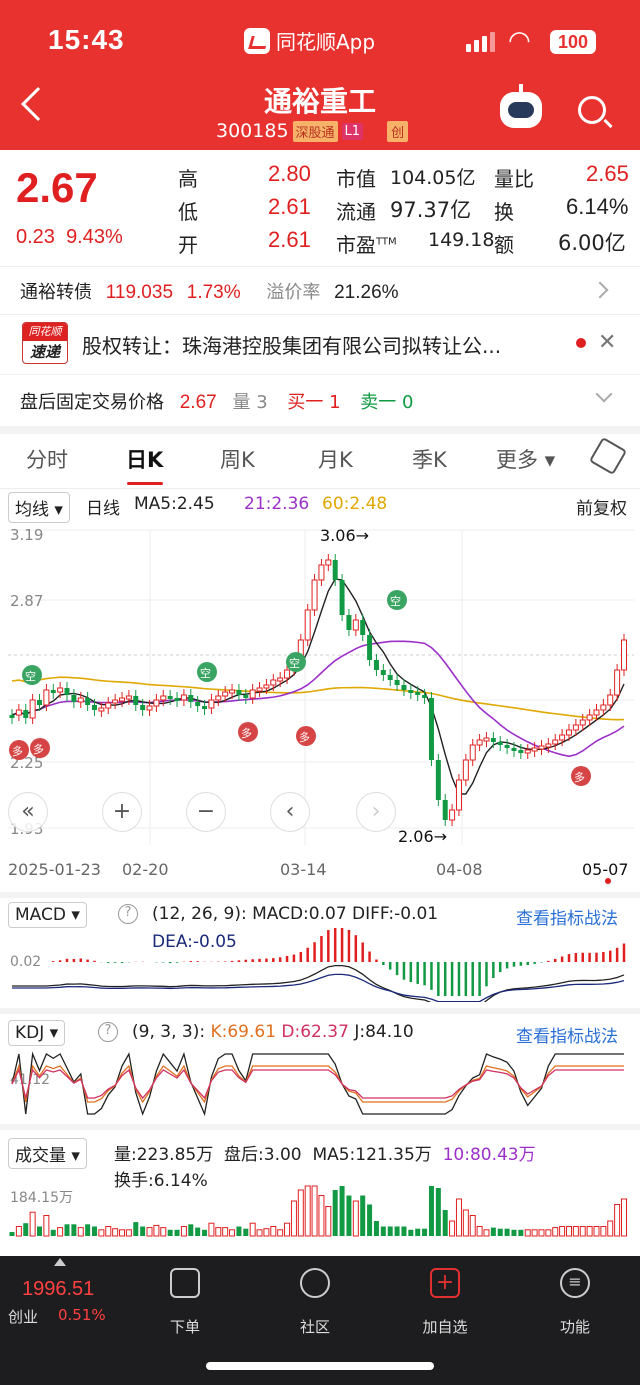 Image resolution: width=640 pixels, height=1385 pixels. I want to click on pe-value: 149.18, so click(461, 240).